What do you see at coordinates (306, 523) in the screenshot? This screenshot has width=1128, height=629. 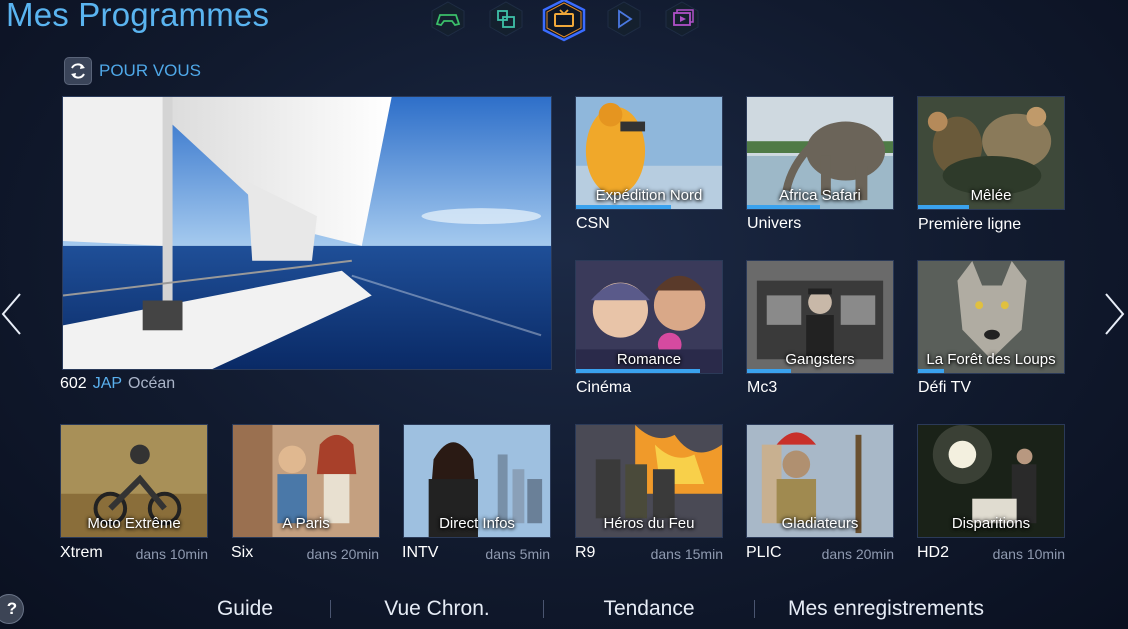 I see `tile-title: A Paris` at bounding box center [306, 523].